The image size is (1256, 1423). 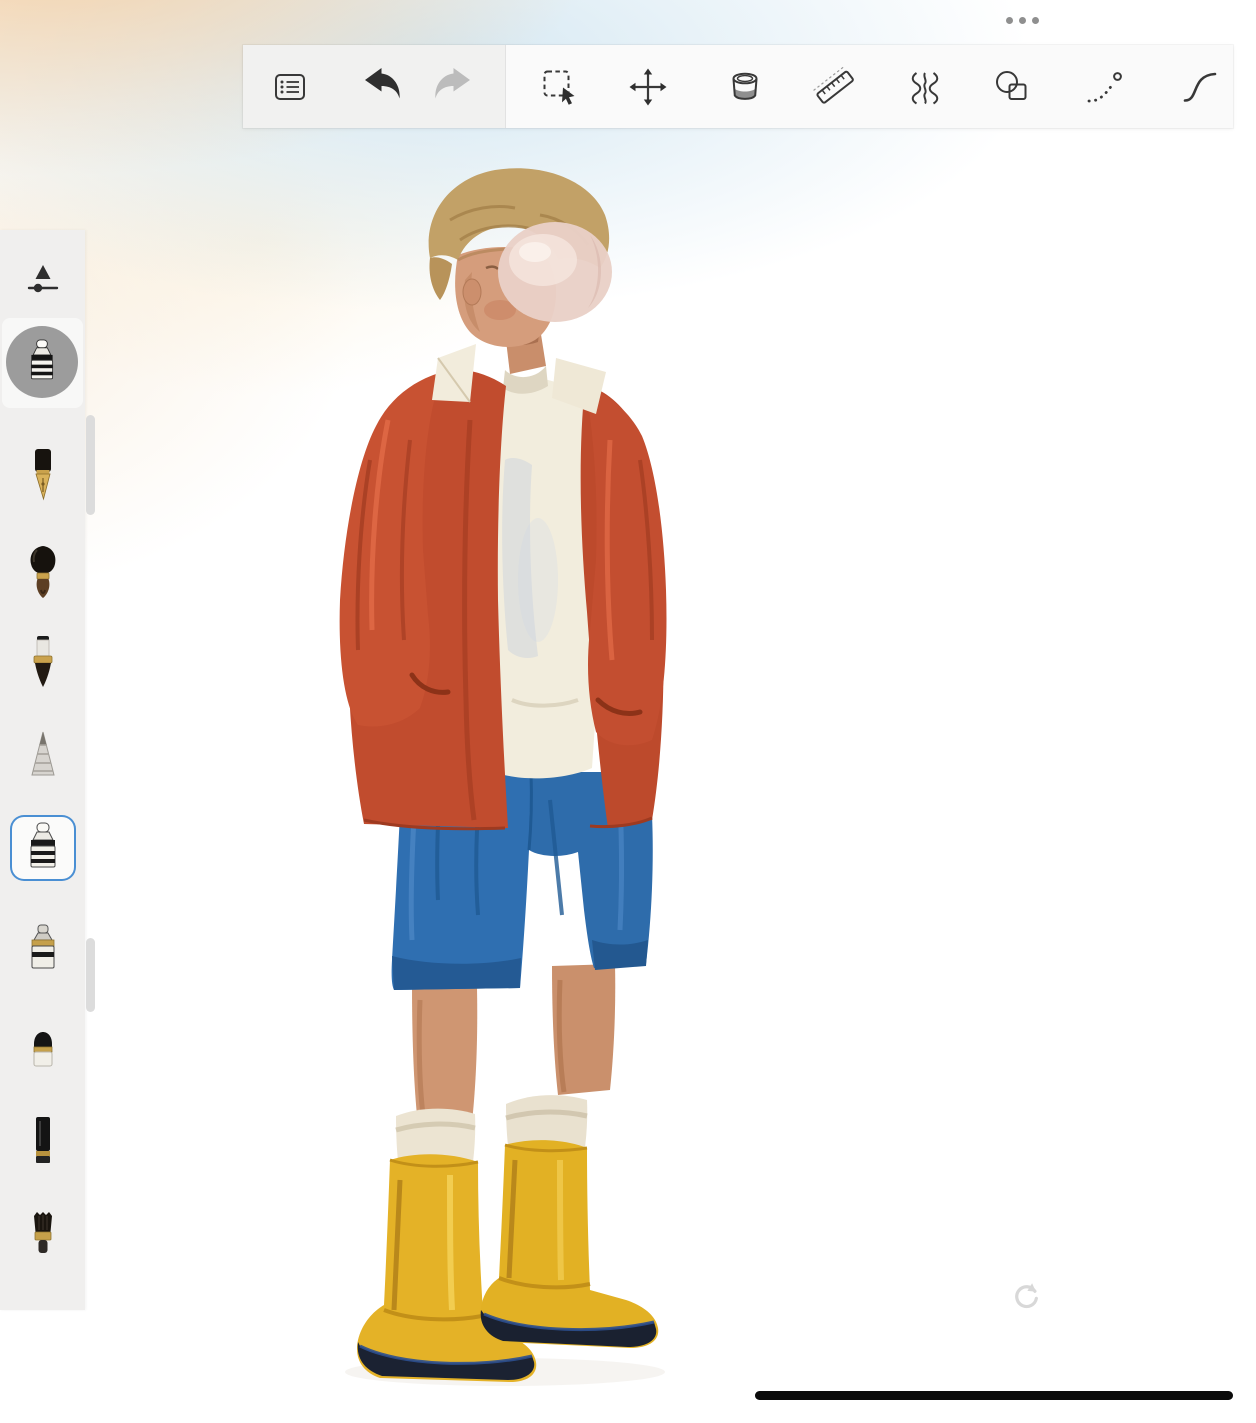 I want to click on fill-tool-button, so click(x=745, y=87).